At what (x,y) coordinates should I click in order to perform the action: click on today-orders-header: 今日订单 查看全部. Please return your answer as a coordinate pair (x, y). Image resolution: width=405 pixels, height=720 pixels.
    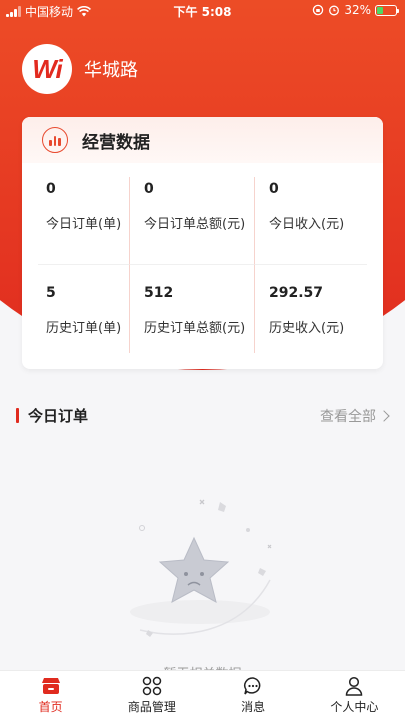
    Looking at the image, I should click on (203, 416).